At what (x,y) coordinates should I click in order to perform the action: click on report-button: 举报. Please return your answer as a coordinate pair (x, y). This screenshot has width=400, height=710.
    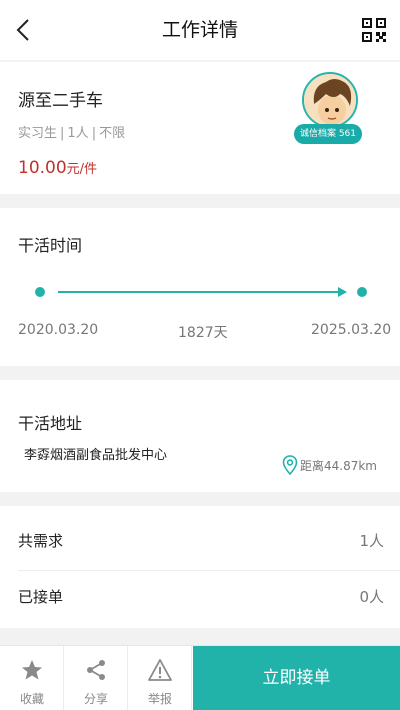
    Looking at the image, I should click on (160, 678).